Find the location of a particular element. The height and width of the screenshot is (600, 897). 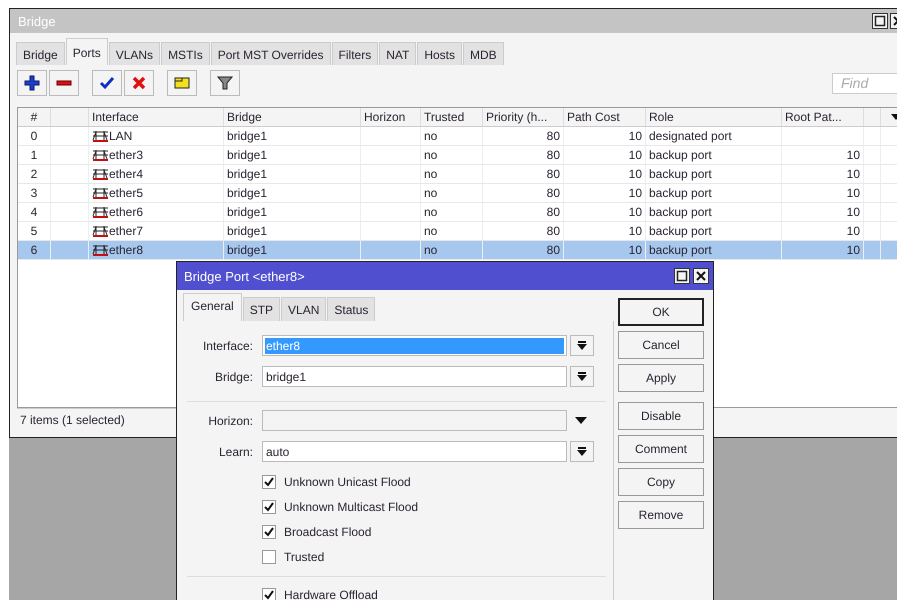

tab: Filters is located at coordinates (355, 53).